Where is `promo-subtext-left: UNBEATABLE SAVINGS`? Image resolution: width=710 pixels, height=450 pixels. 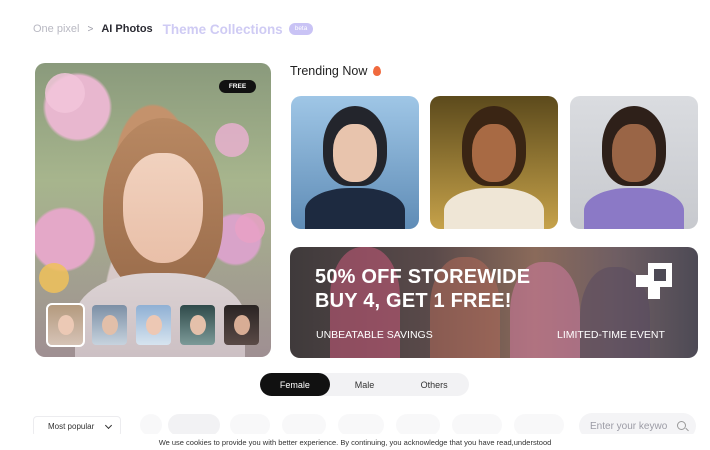
promo-subtext-left: UNBEATABLE SAVINGS is located at coordinates (374, 335).